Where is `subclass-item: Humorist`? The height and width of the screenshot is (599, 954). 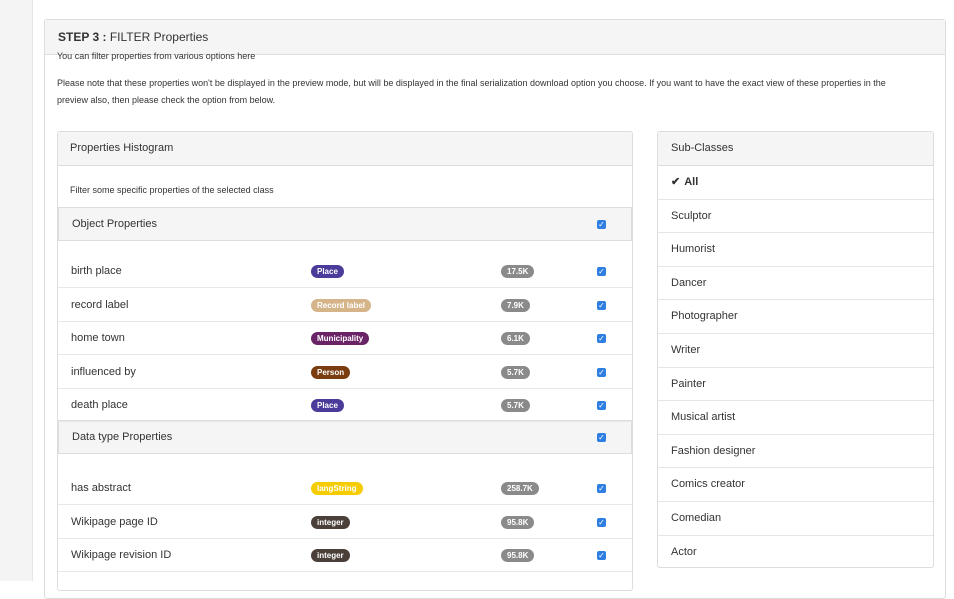 subclass-item: Humorist is located at coordinates (795, 250).